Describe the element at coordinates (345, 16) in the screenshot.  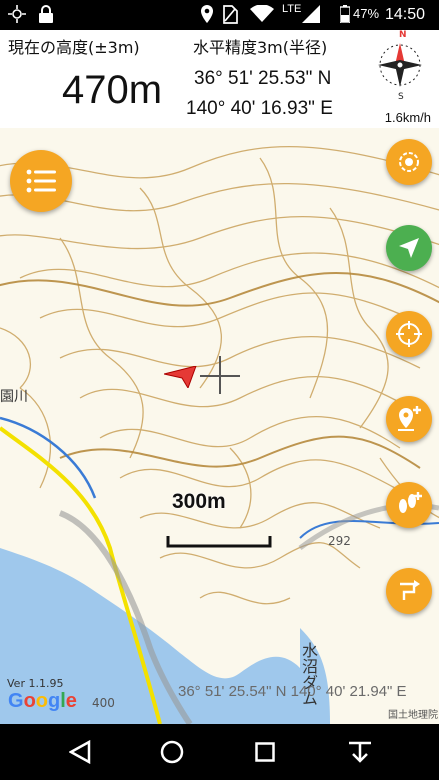
I see `battery-icon` at that location.